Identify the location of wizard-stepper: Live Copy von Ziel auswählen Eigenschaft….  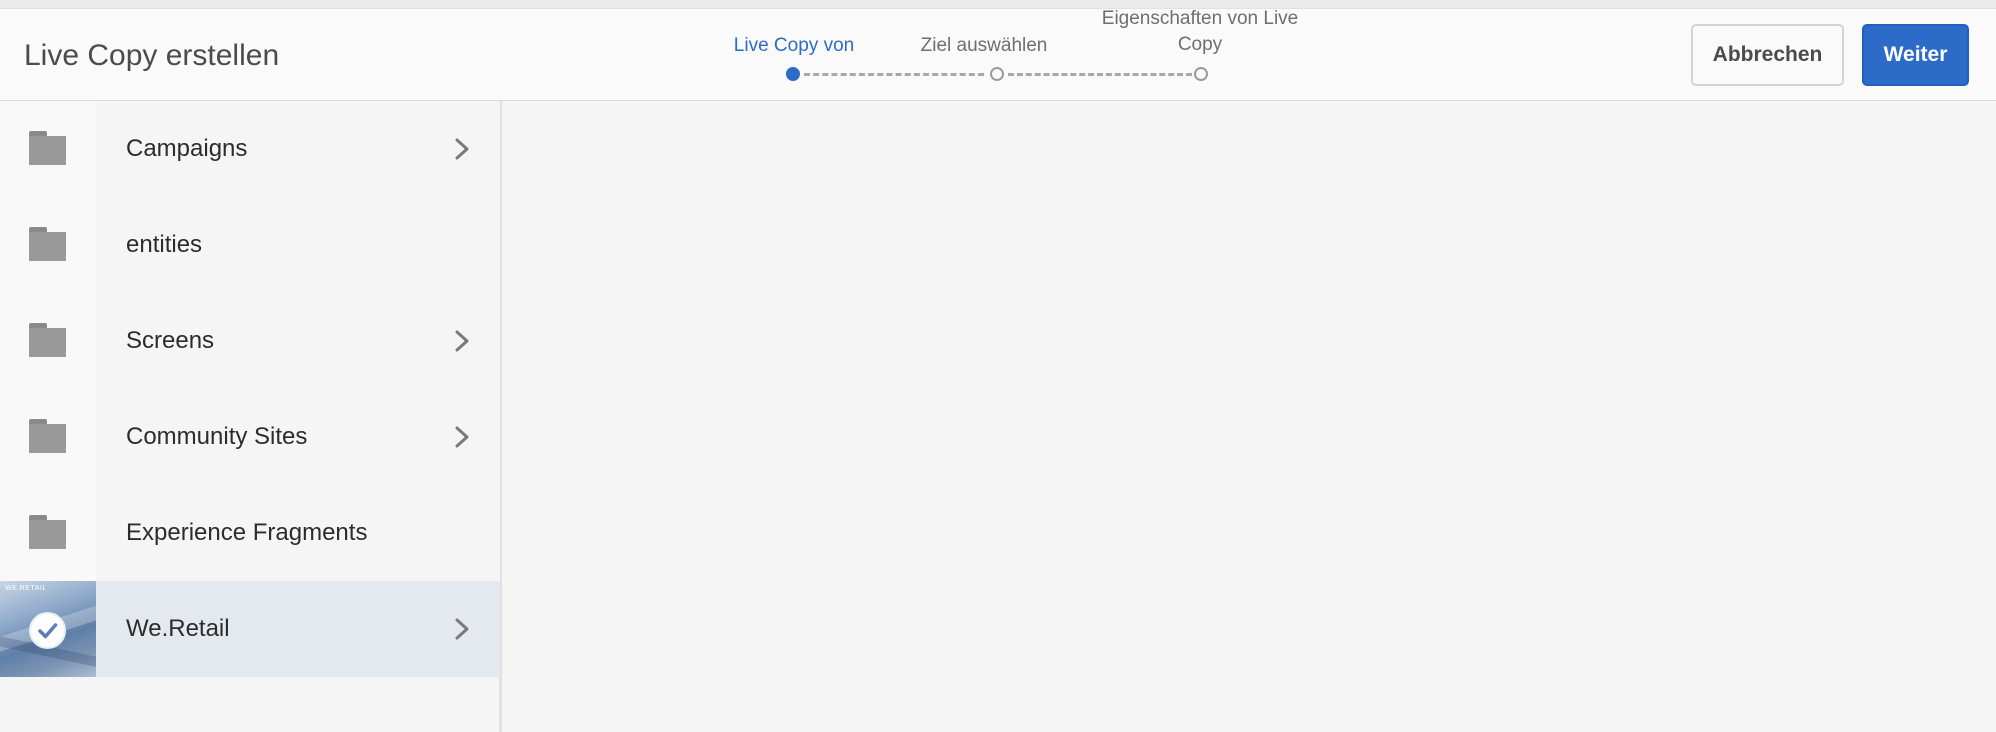
(1020, 54).